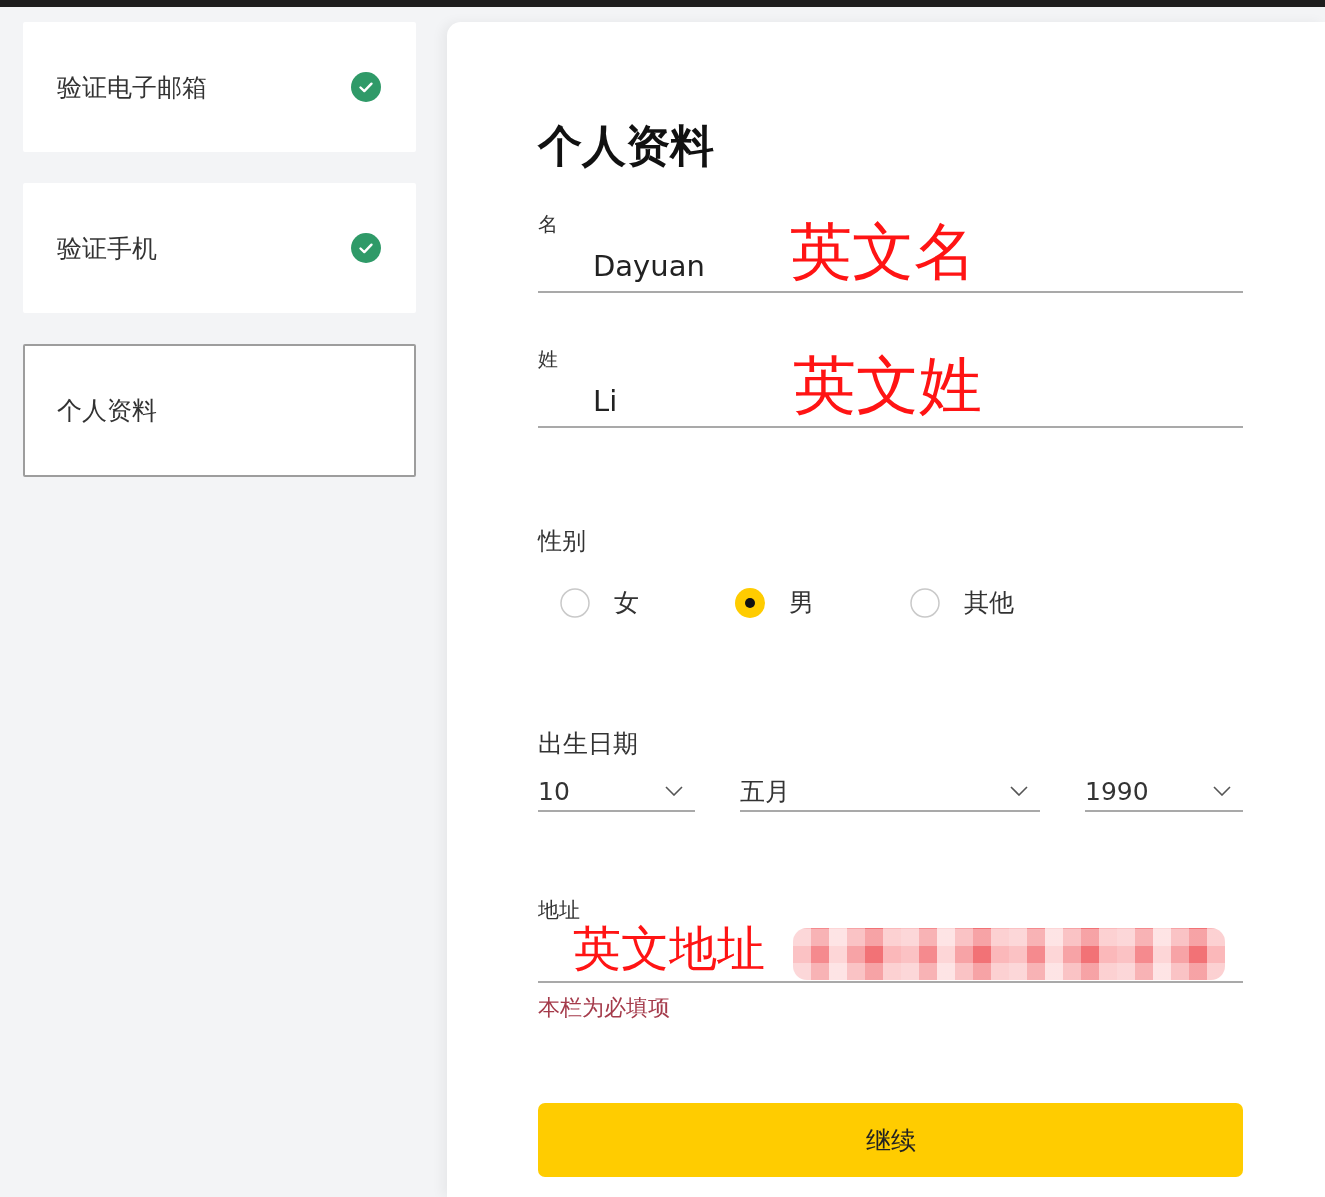  What do you see at coordinates (669, 948) in the screenshot?
I see `annotation-text: 英文地址` at bounding box center [669, 948].